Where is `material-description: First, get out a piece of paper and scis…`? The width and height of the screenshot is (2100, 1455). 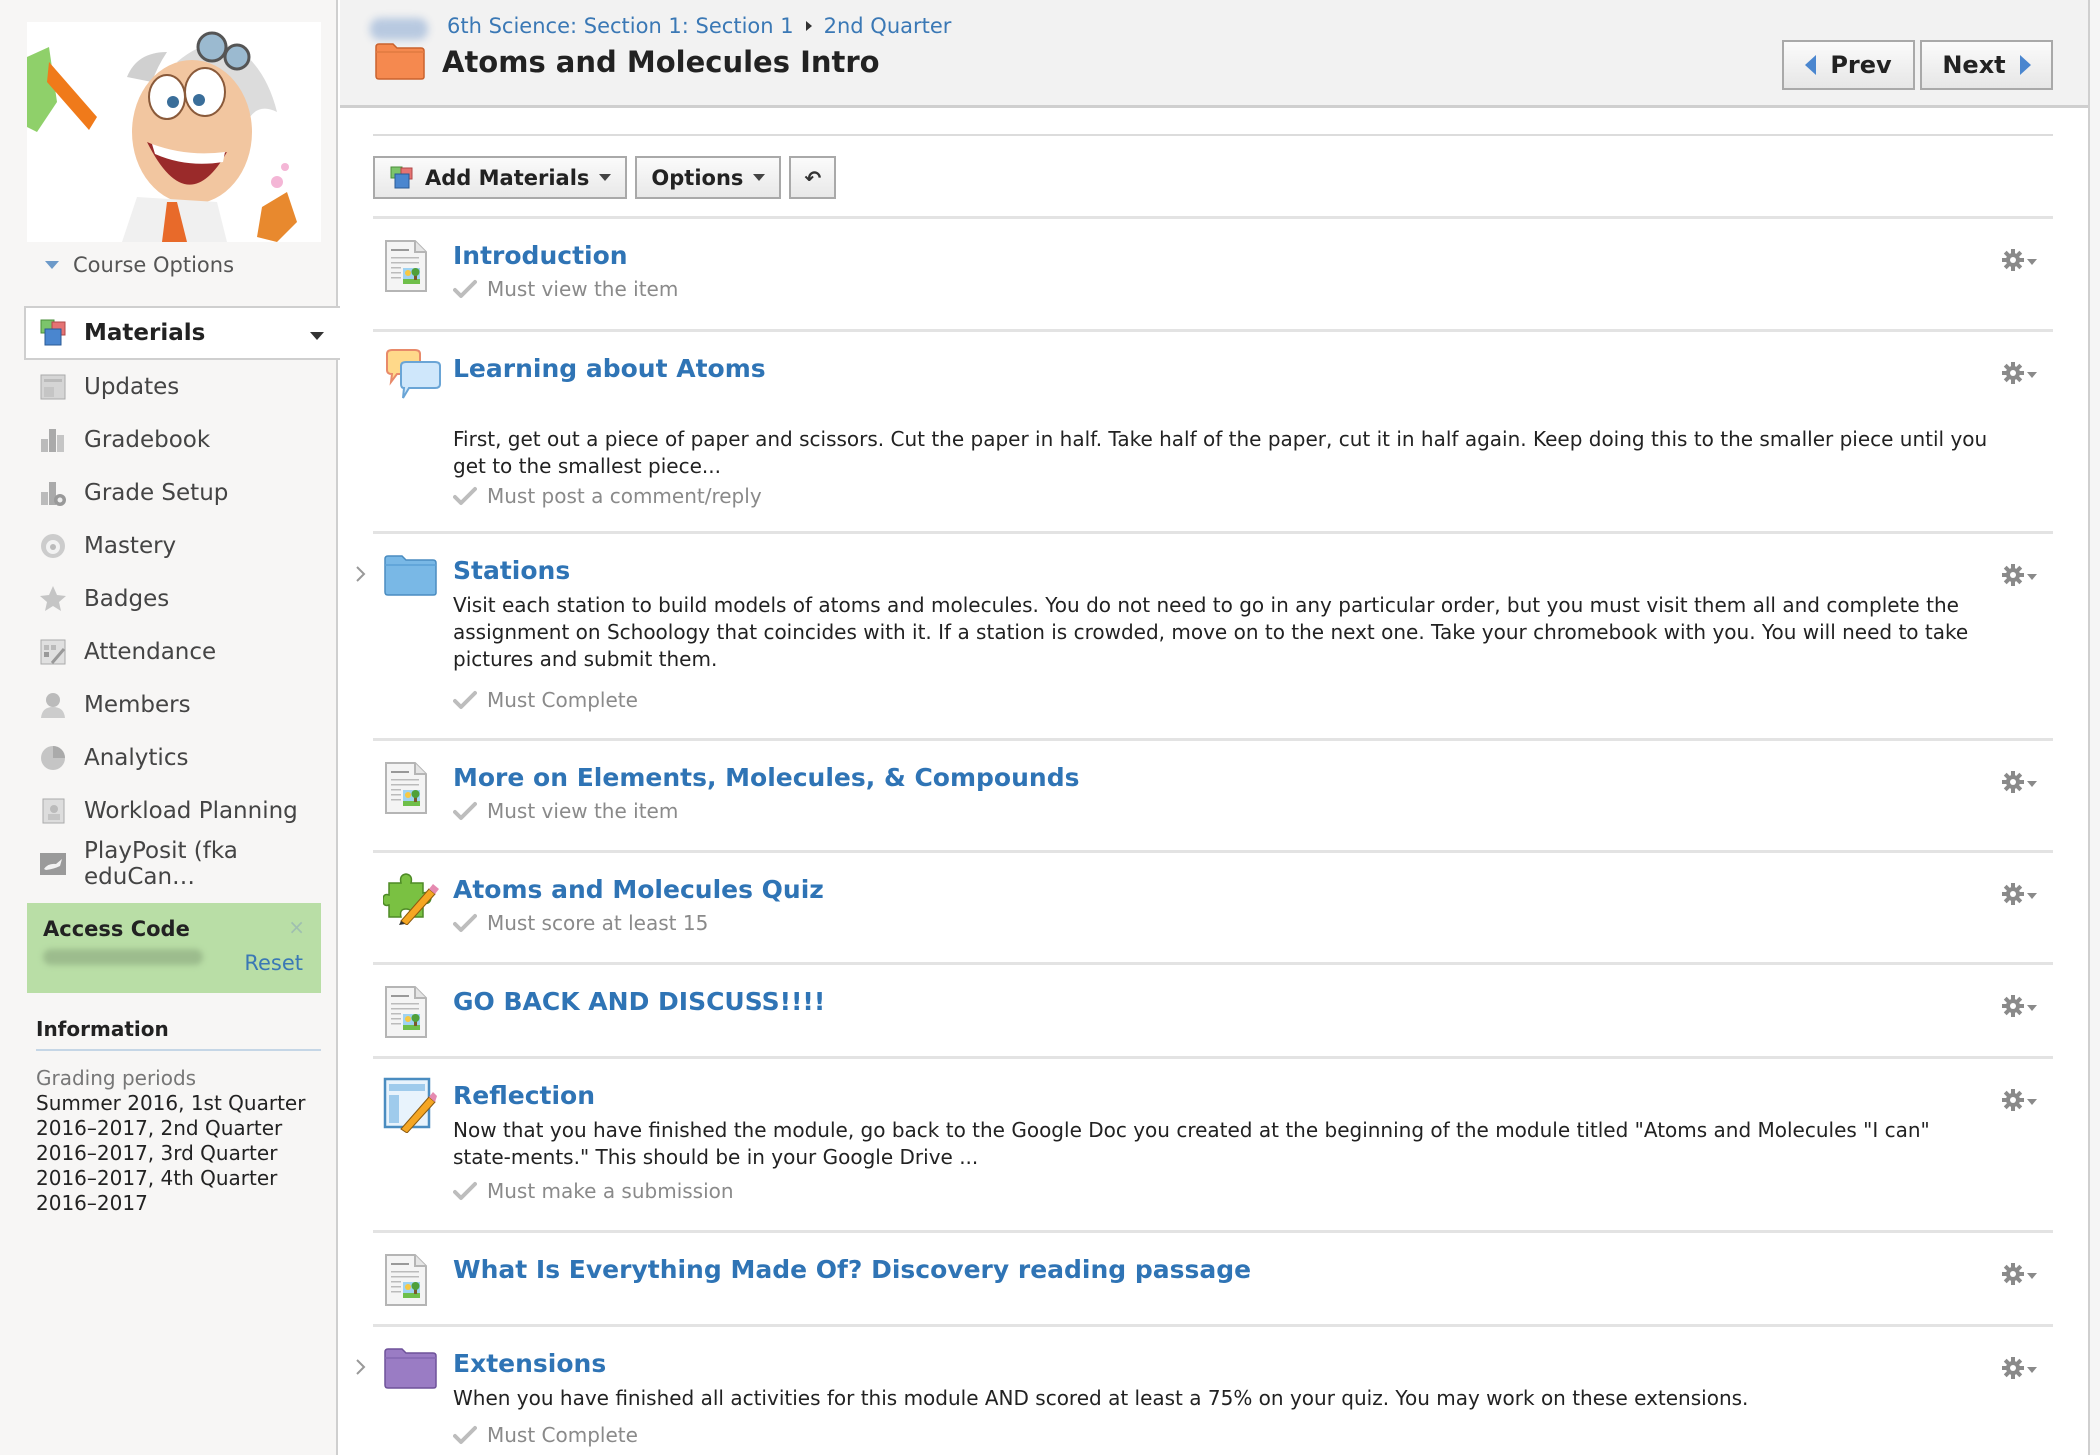 material-description: First, get out a piece of paper and scis… is located at coordinates (1220, 452).